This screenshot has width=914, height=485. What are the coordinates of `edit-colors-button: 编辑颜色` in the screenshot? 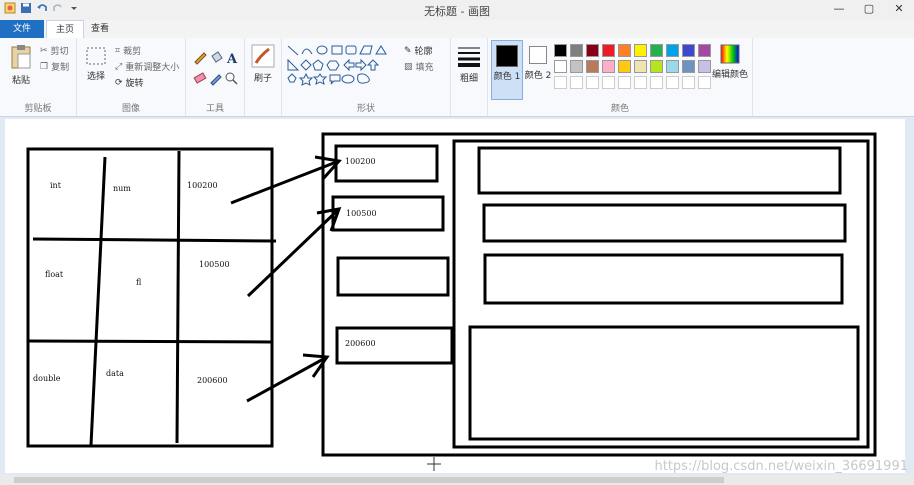 It's located at (730, 62).